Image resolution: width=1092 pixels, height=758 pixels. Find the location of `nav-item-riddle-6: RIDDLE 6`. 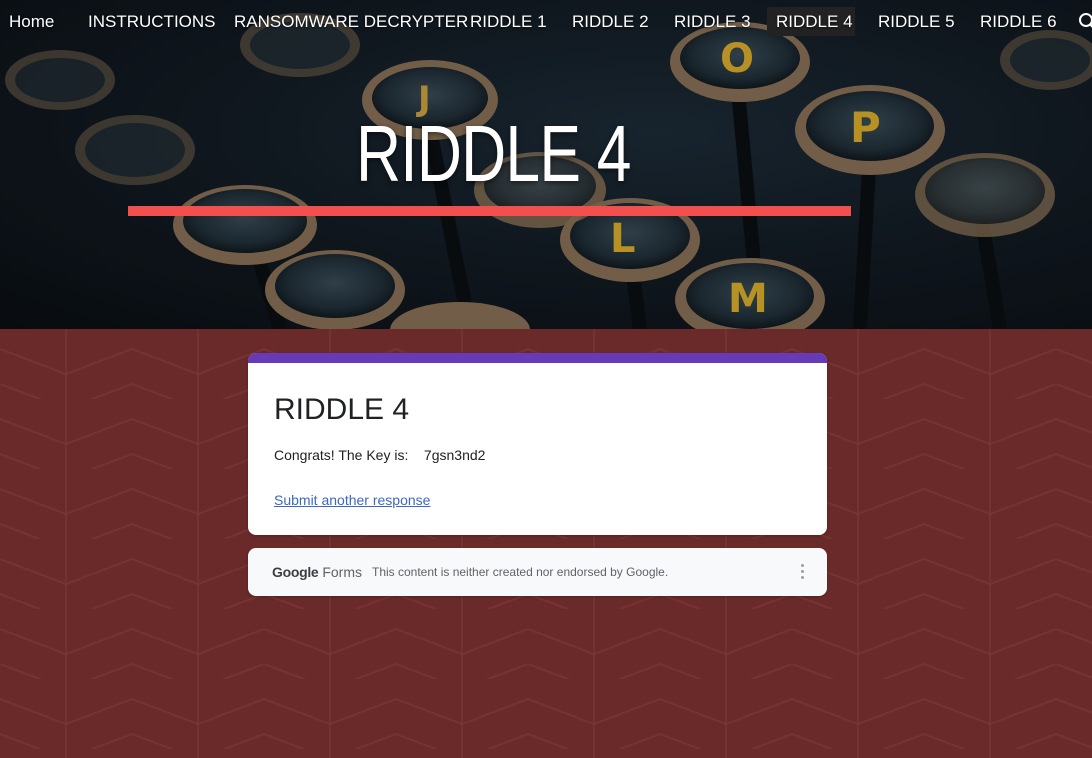

nav-item-riddle-6: RIDDLE 6 is located at coordinates (1018, 21).